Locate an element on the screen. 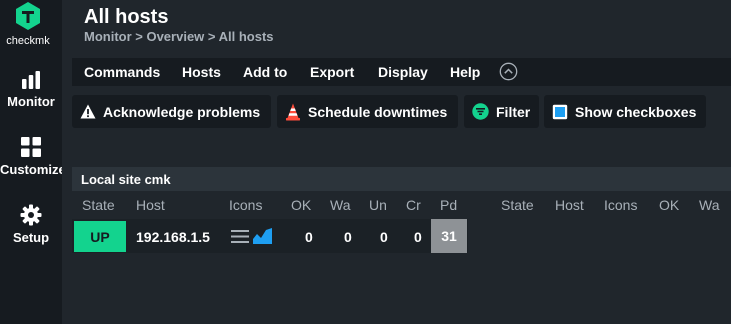 This screenshot has width=731, height=324. graph-icon is located at coordinates (262, 236).